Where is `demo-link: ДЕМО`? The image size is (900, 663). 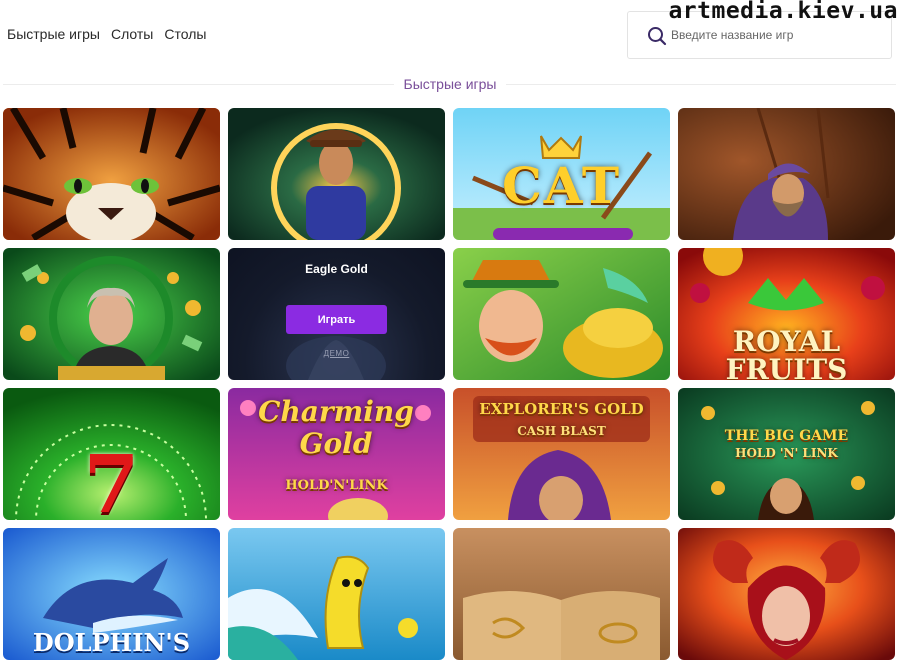
demo-link: ДЕМО is located at coordinates (336, 353).